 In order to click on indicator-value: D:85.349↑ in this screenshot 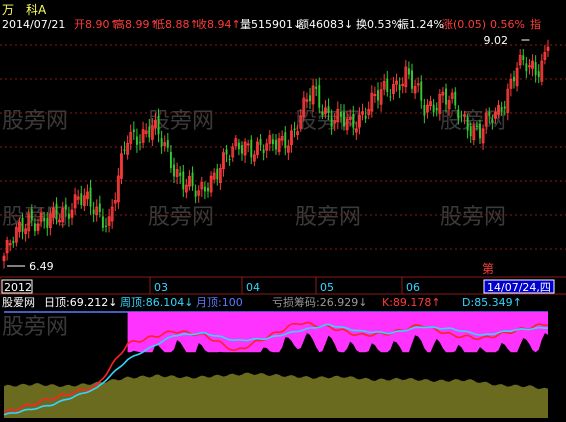, I will do `click(492, 302)`.